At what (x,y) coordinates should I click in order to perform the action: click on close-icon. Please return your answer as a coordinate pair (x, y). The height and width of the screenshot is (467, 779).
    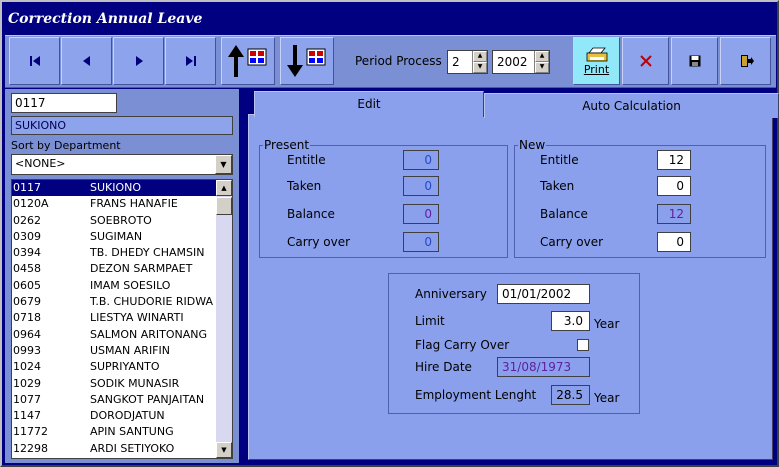
    Looking at the image, I should click on (645, 61).